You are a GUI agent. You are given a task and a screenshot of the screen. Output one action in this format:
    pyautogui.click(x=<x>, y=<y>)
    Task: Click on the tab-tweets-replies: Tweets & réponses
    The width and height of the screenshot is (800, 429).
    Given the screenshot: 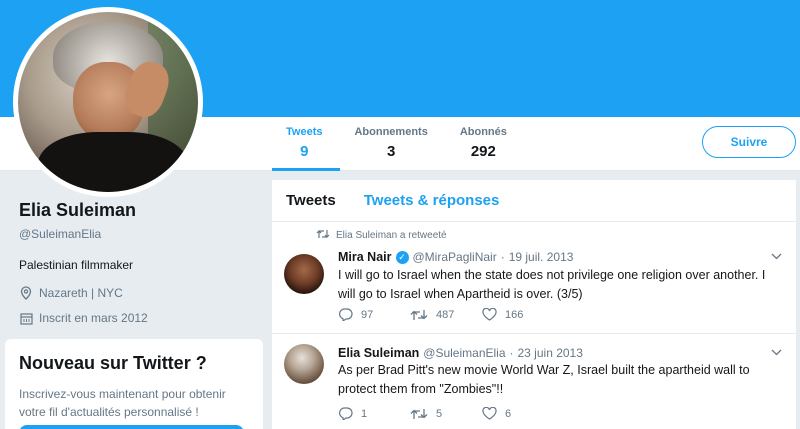 What is the action you would take?
    pyautogui.click(x=432, y=200)
    